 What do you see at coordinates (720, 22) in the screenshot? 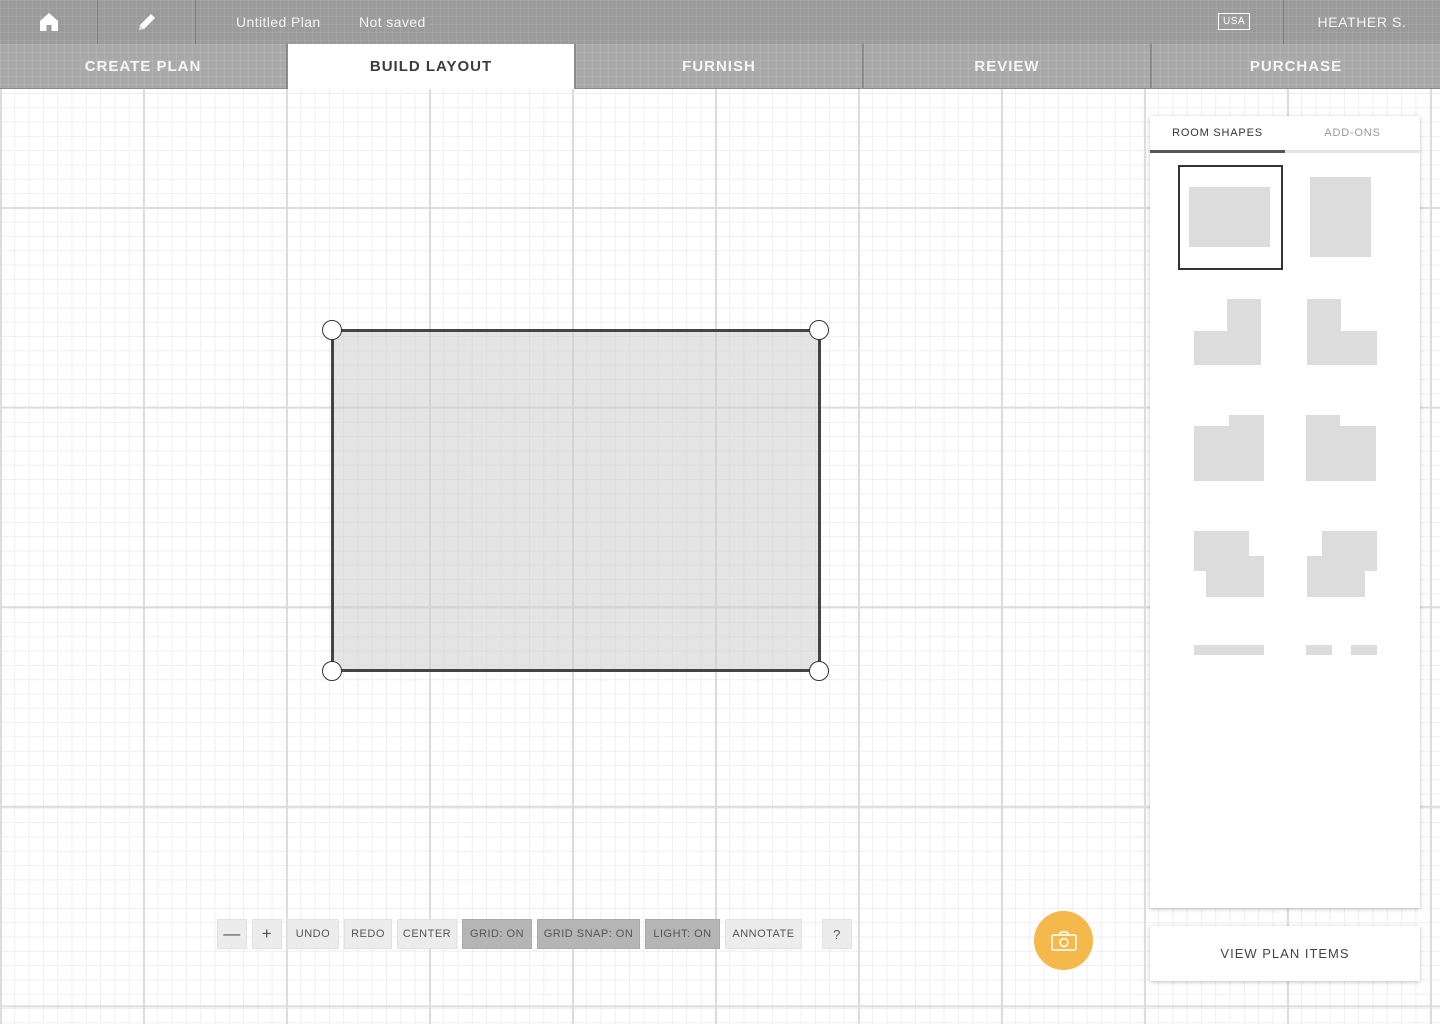
I see `top-bar: Untitled Plan Not saved USA HEATHER S.` at bounding box center [720, 22].